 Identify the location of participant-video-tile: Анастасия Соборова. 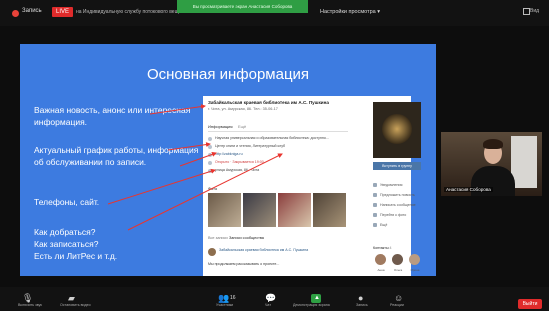
(491, 164).